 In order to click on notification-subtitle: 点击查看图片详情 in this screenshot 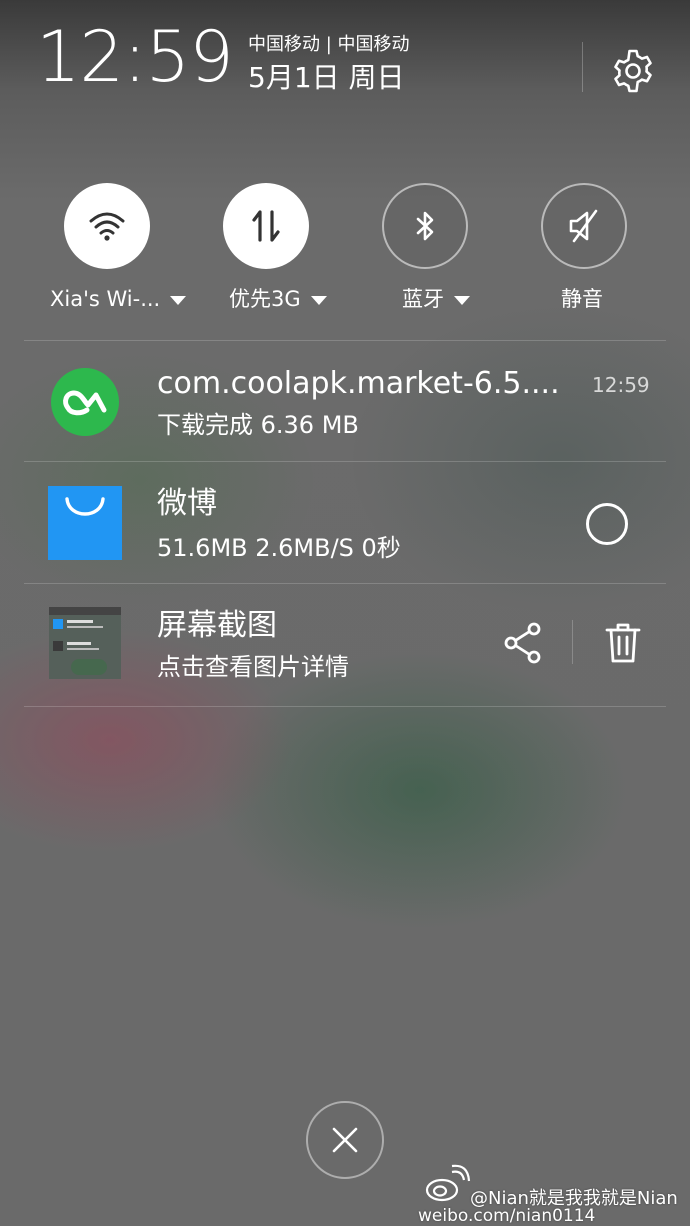, I will do `click(253, 667)`.